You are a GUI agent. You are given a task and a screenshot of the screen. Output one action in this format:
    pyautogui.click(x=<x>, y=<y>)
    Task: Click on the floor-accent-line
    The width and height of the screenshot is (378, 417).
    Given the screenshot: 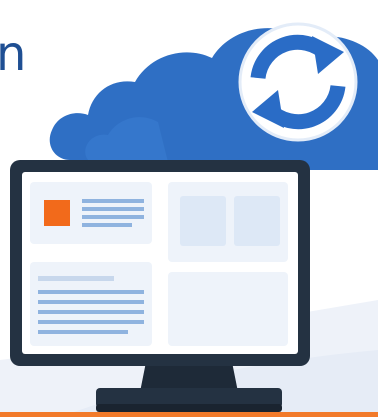 What is the action you would take?
    pyautogui.click(x=189, y=414)
    